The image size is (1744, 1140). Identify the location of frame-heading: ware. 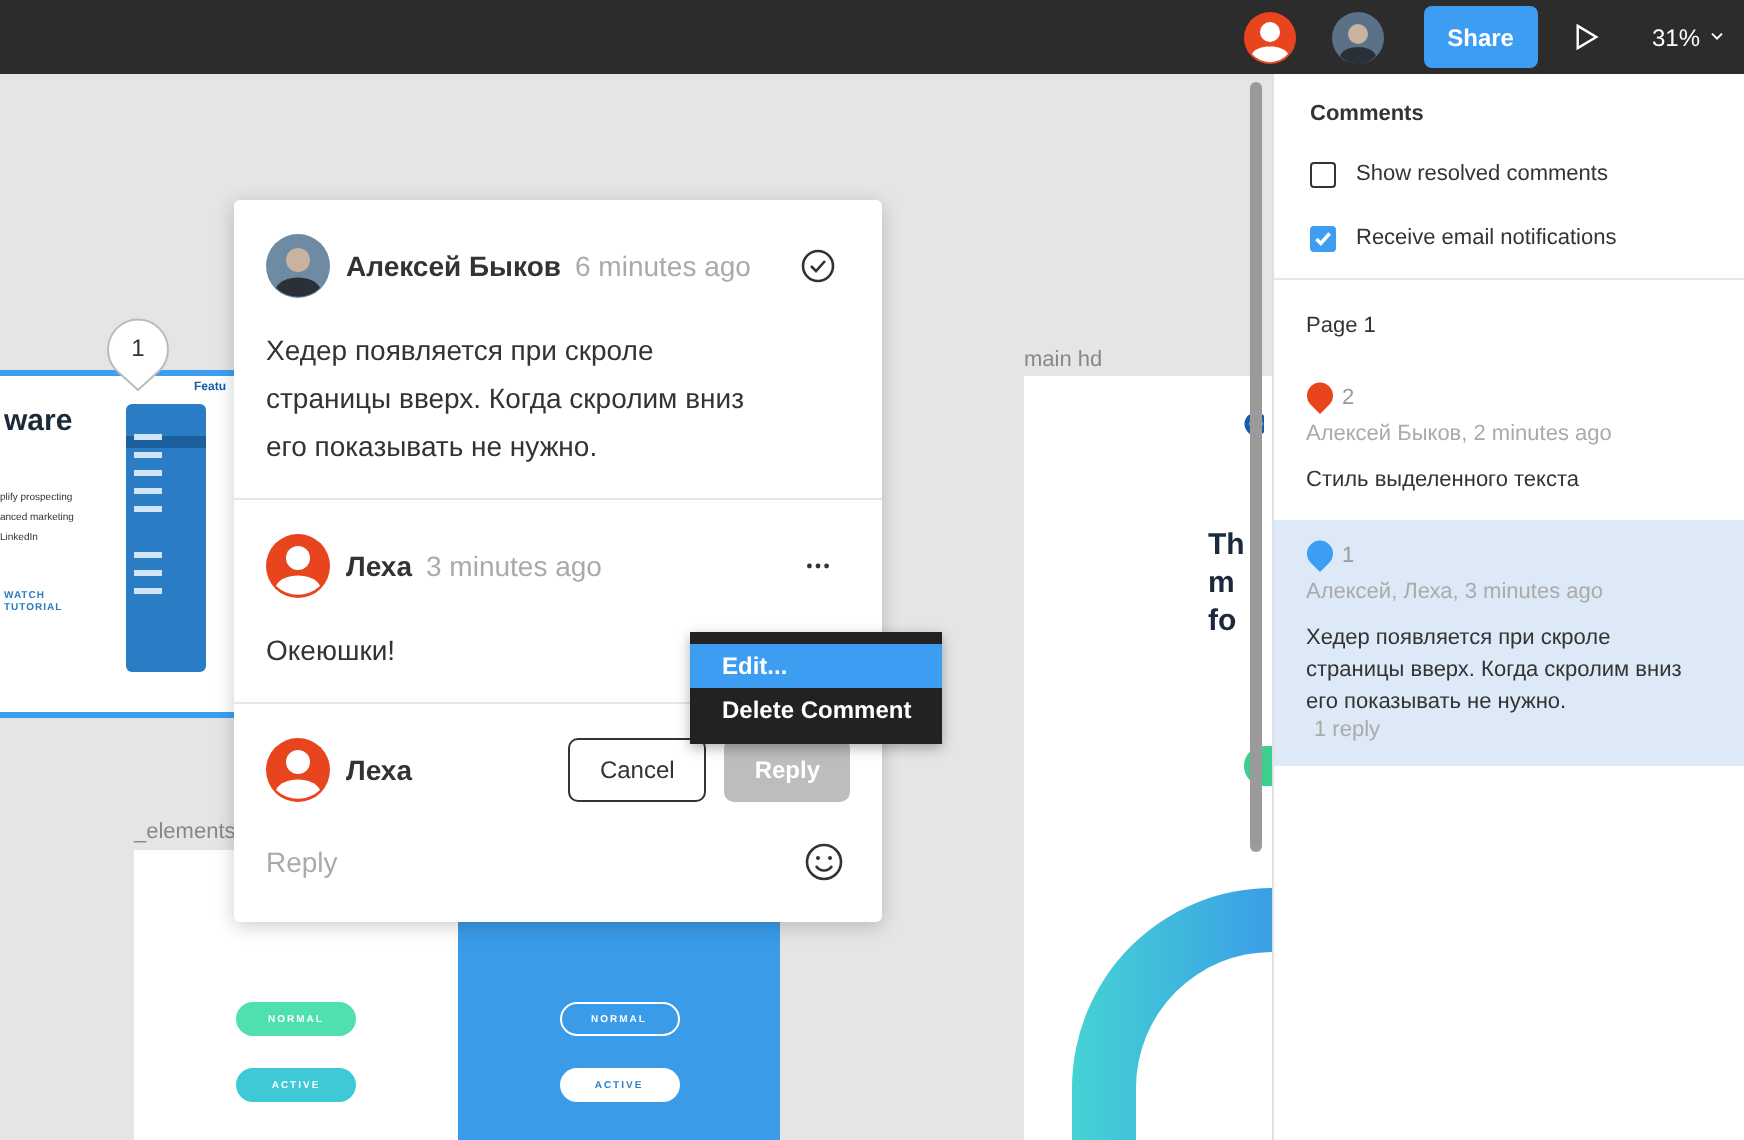
(38, 421).